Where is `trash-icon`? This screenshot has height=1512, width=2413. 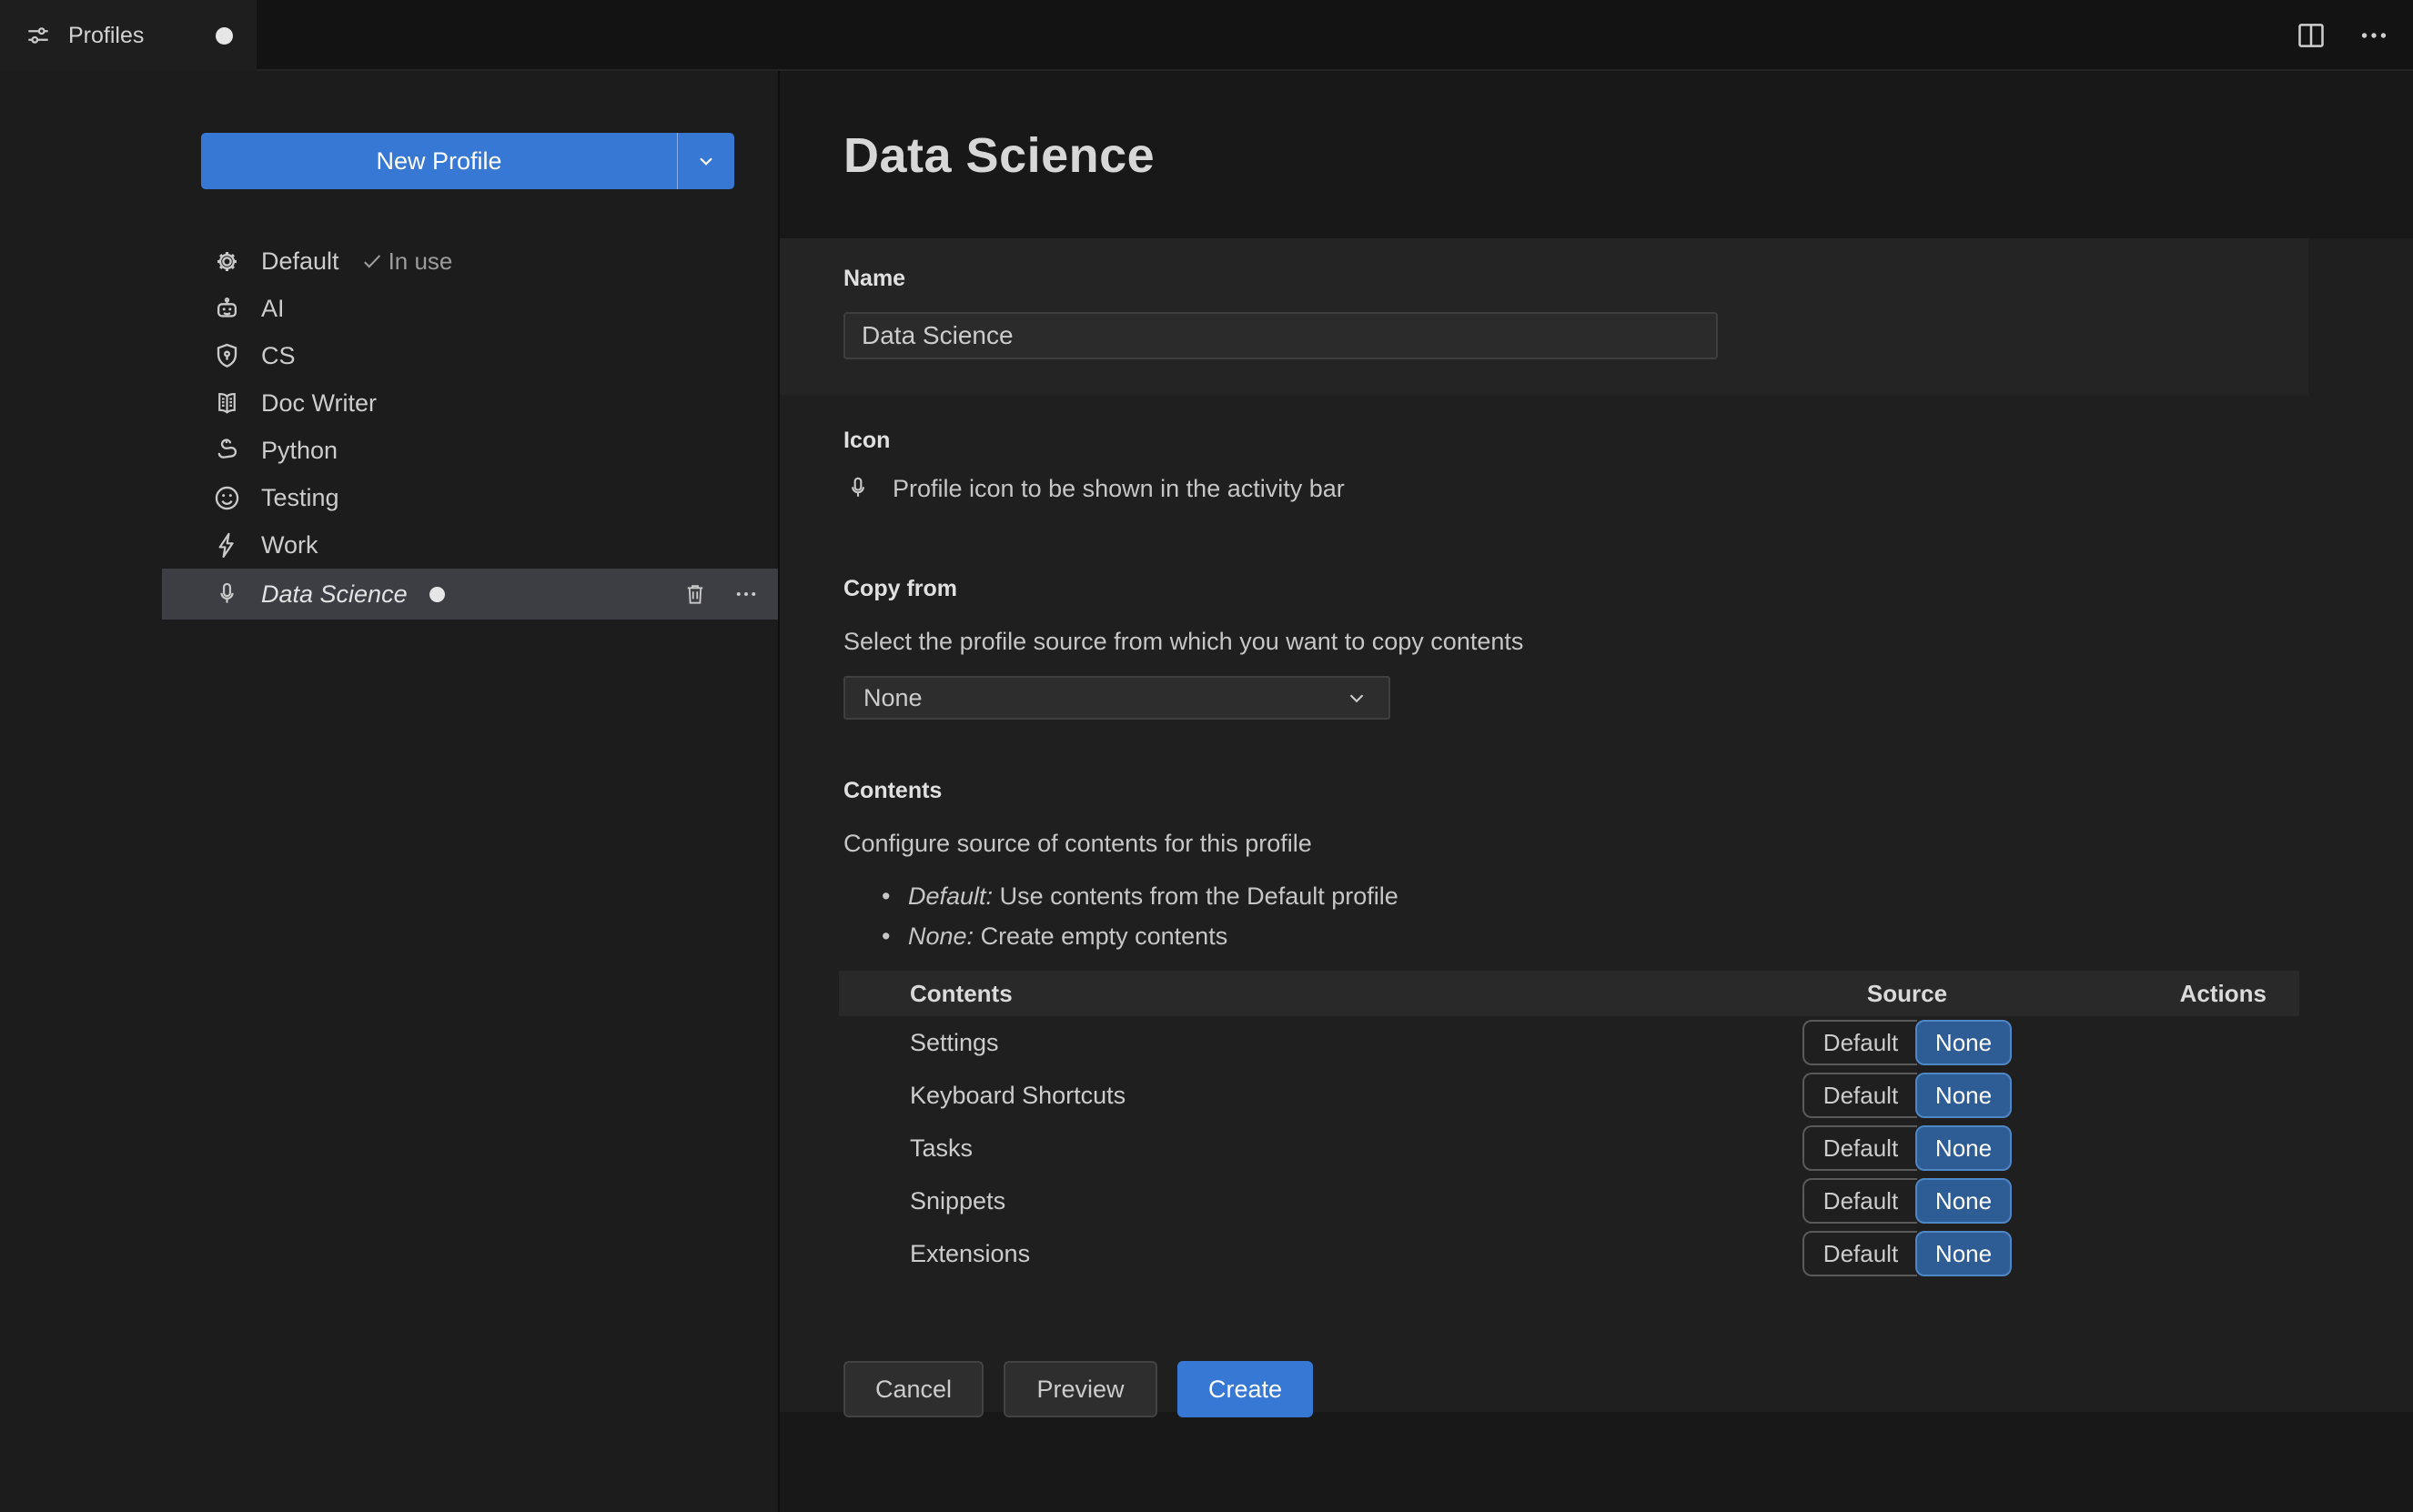
trash-icon is located at coordinates (695, 594).